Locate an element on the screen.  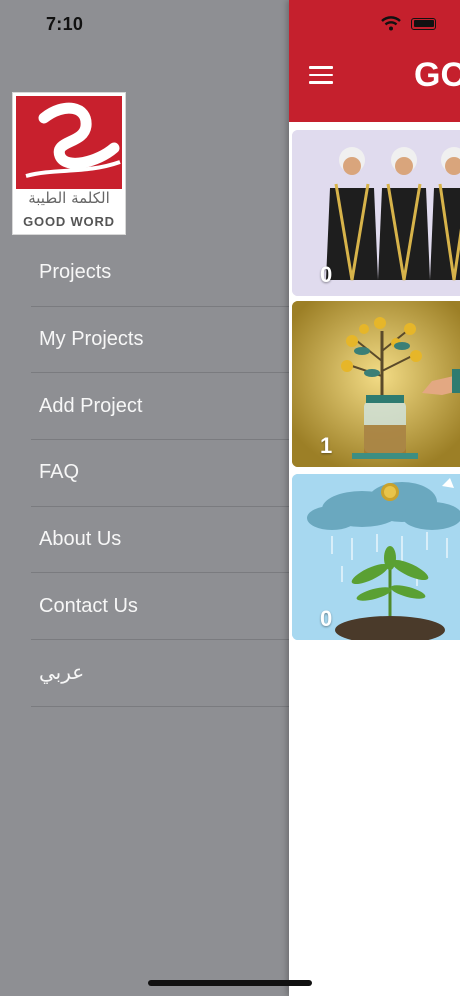
app-header: GO is located at coordinates (374, 61).